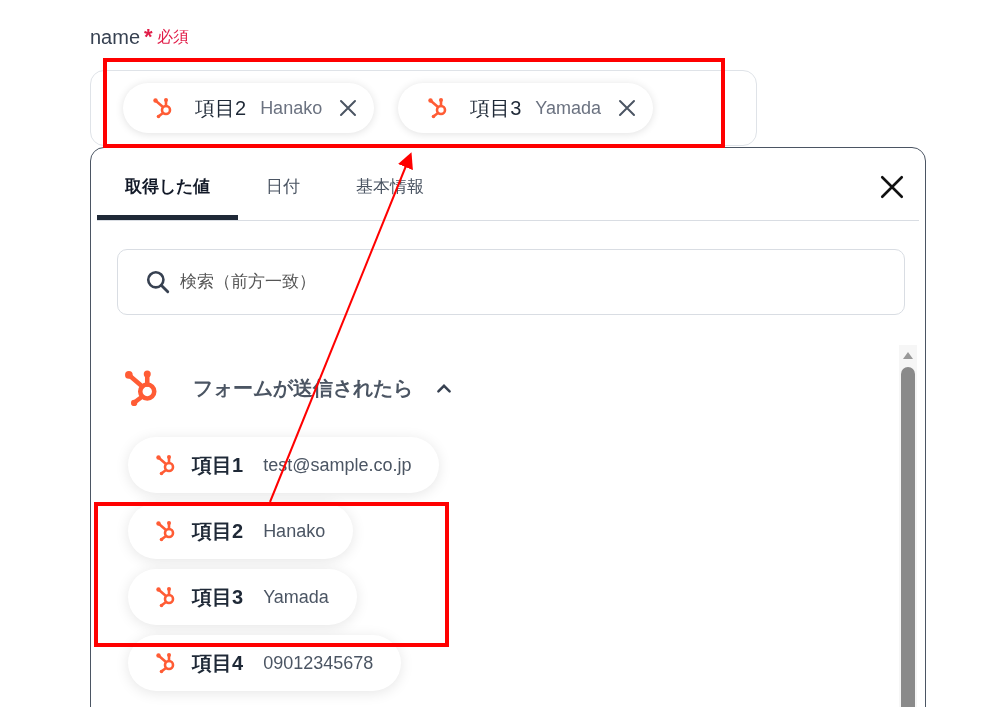 This screenshot has height=707, width=1004. What do you see at coordinates (167, 184) in the screenshot?
I see `tab: 取得した値` at bounding box center [167, 184].